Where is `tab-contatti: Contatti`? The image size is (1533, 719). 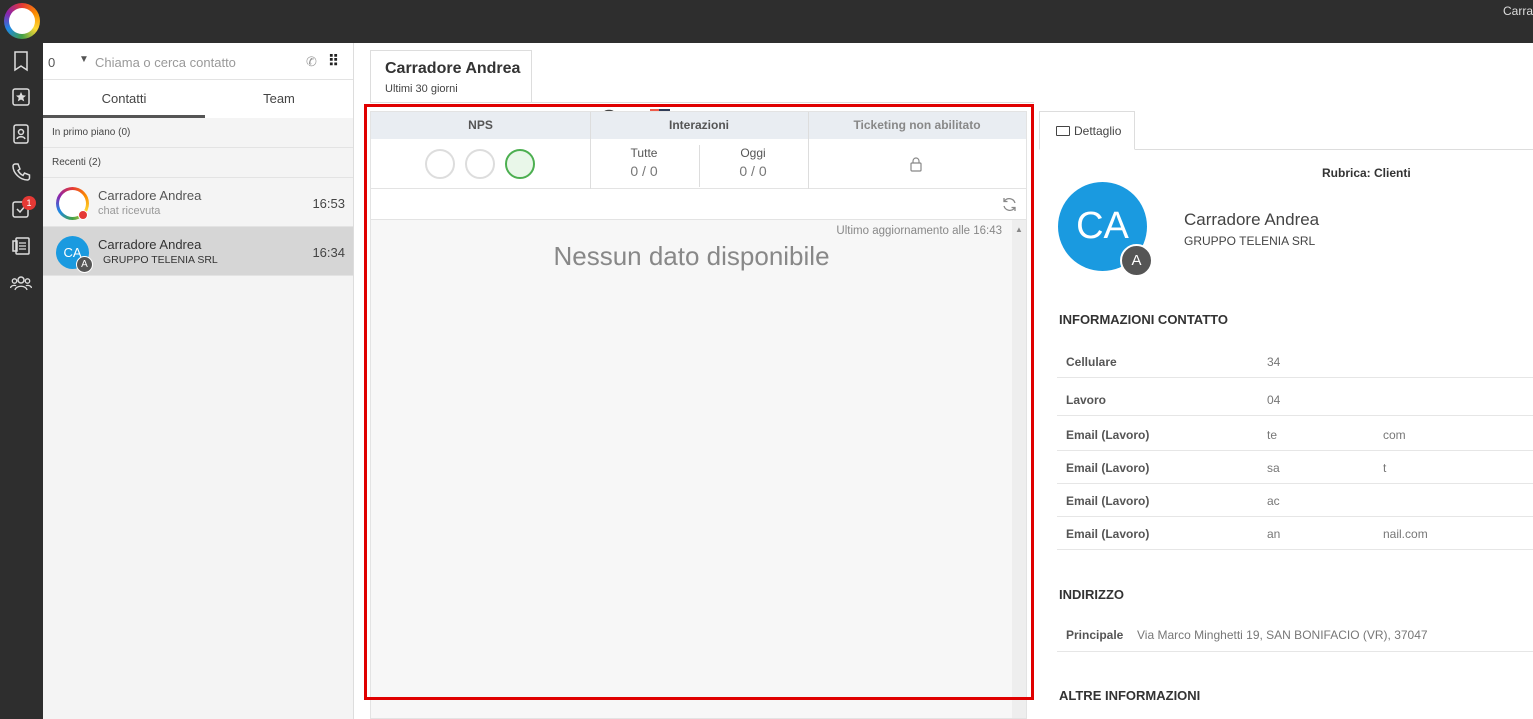 tab-contatti: Contatti is located at coordinates (124, 98).